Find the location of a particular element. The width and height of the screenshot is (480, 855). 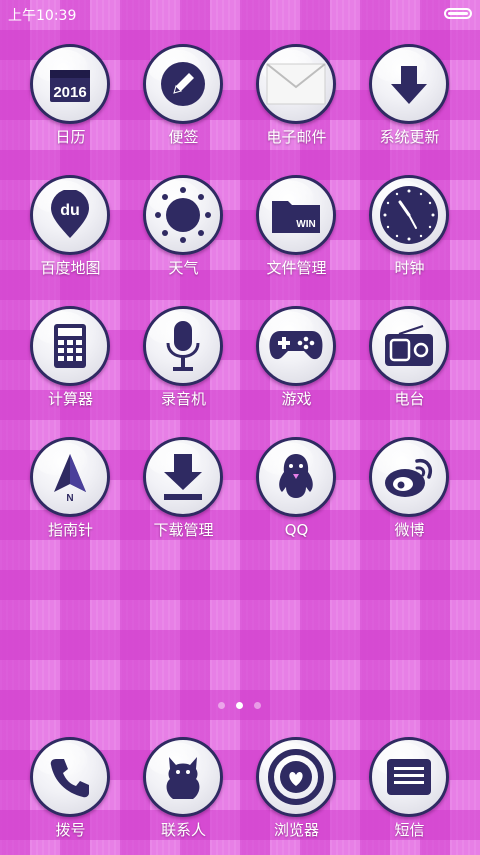

app-baidu-map: du 百度地图 is located at coordinates (70, 234).